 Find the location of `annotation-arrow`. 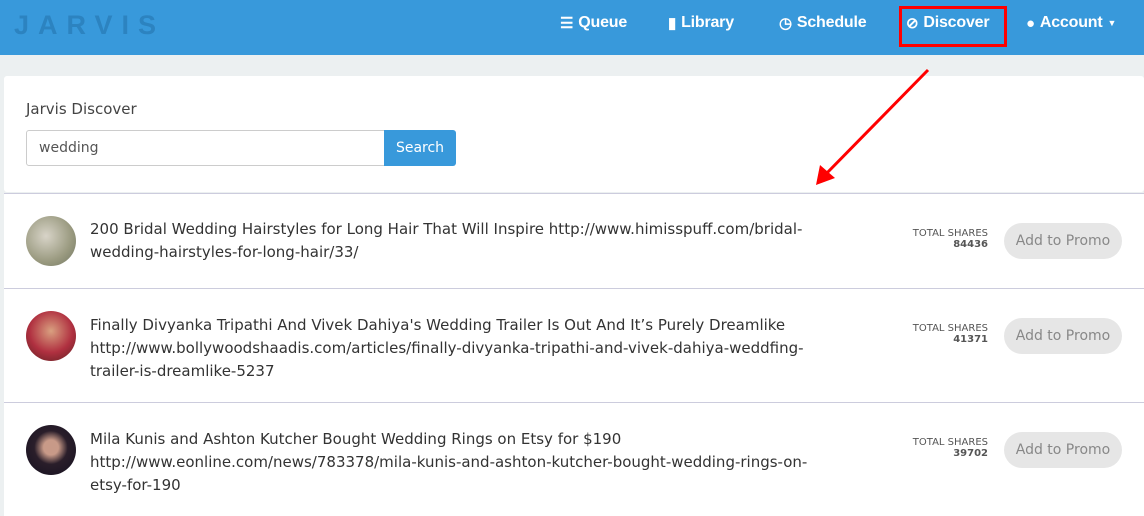

annotation-arrow is located at coordinates (873, 126).